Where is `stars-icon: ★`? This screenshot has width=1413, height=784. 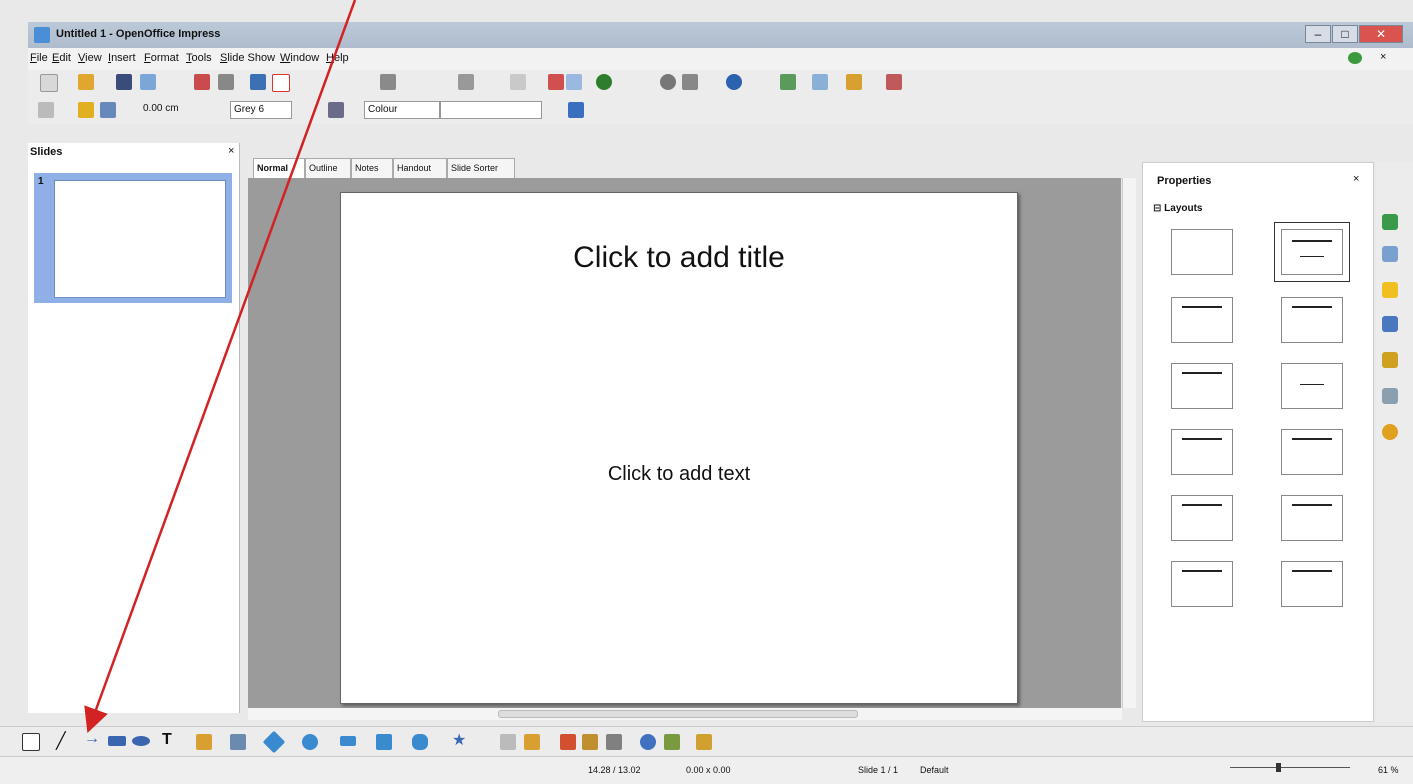 stars-icon: ★ is located at coordinates (459, 740).